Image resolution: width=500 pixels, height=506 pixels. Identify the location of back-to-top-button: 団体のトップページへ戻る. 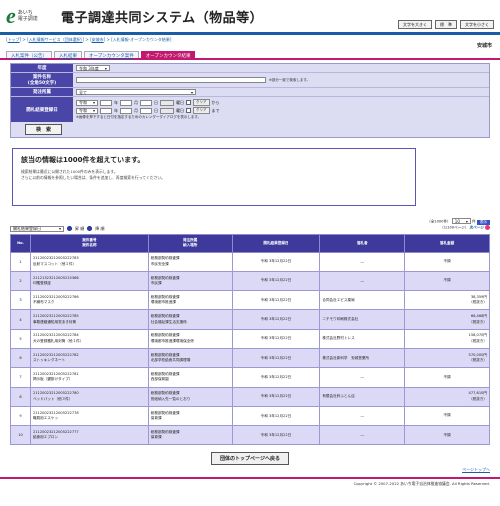
(250, 459).